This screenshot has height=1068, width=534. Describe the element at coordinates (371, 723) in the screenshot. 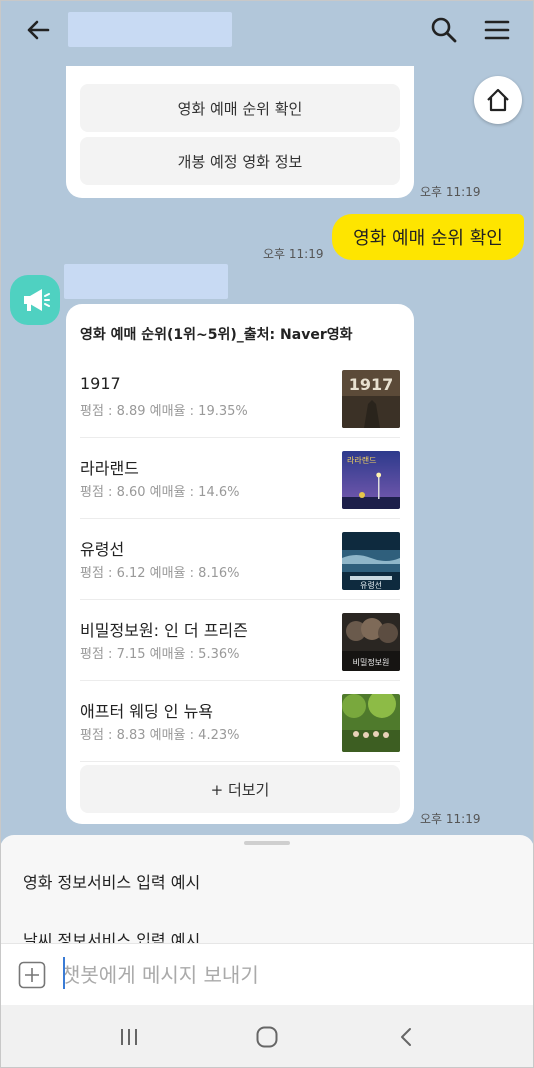

I see `movie-poster` at that location.